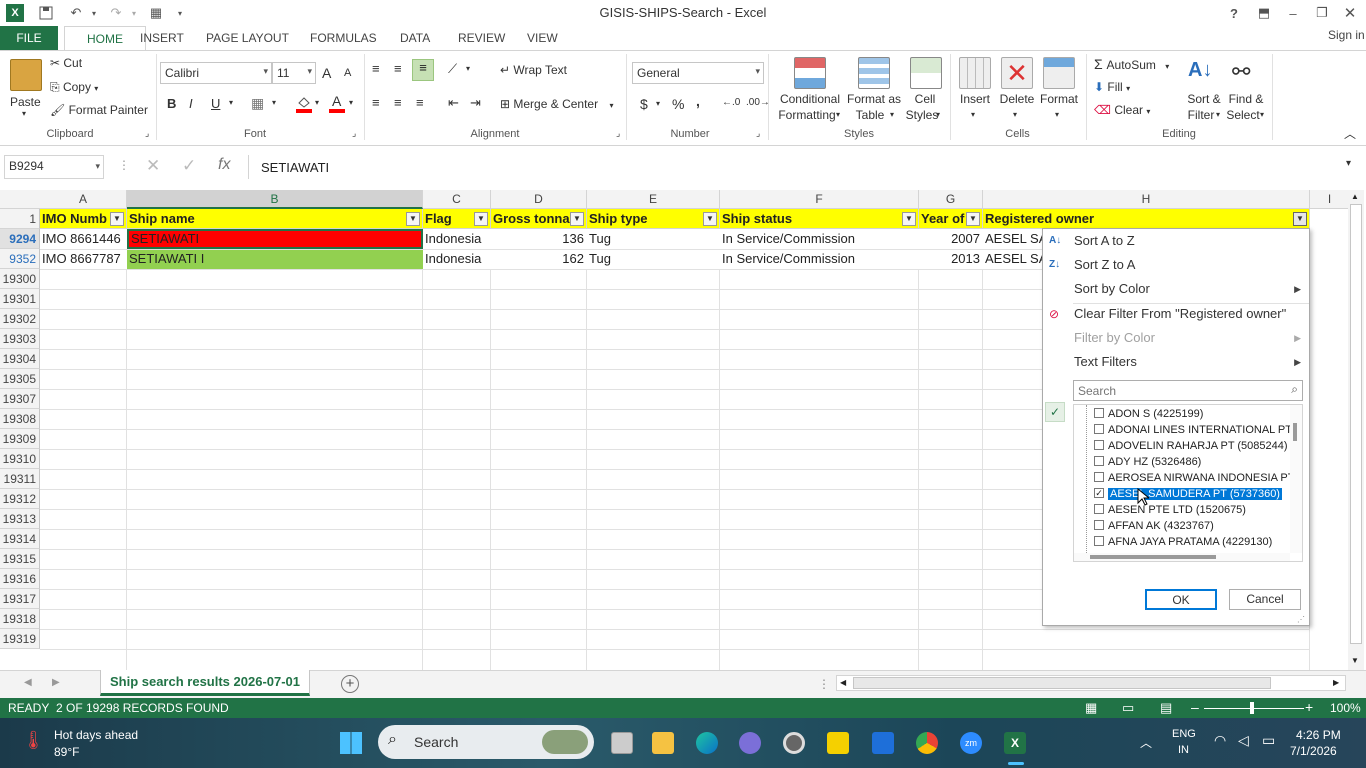  What do you see at coordinates (1099, 493) in the screenshot?
I see `checkbox-checked: ✓` at bounding box center [1099, 493].